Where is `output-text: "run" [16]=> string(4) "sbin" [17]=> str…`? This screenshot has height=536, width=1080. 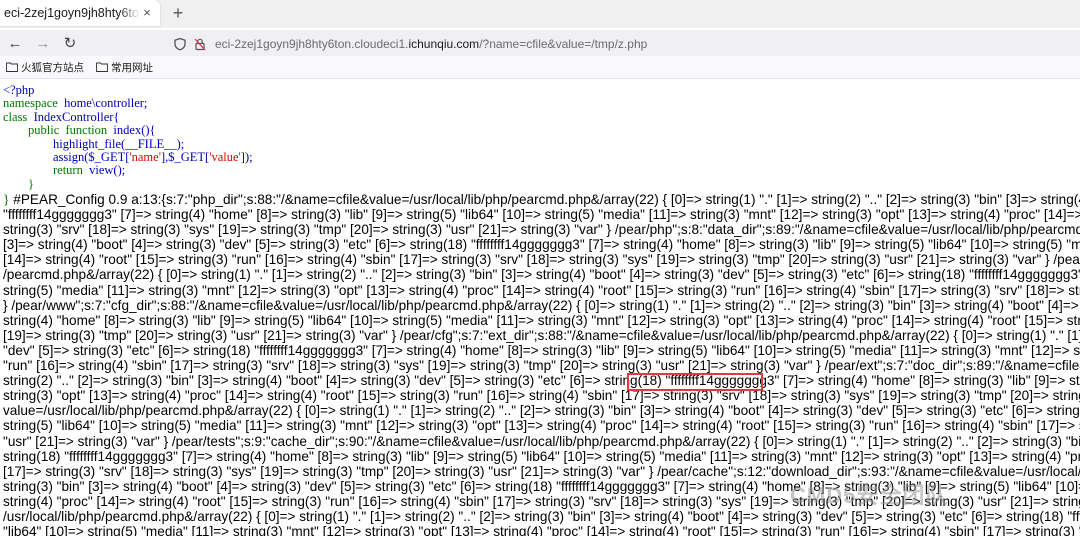
output-text: "run" [16]=> string(4) "sbin" [17]=> str… is located at coordinates (541, 366).